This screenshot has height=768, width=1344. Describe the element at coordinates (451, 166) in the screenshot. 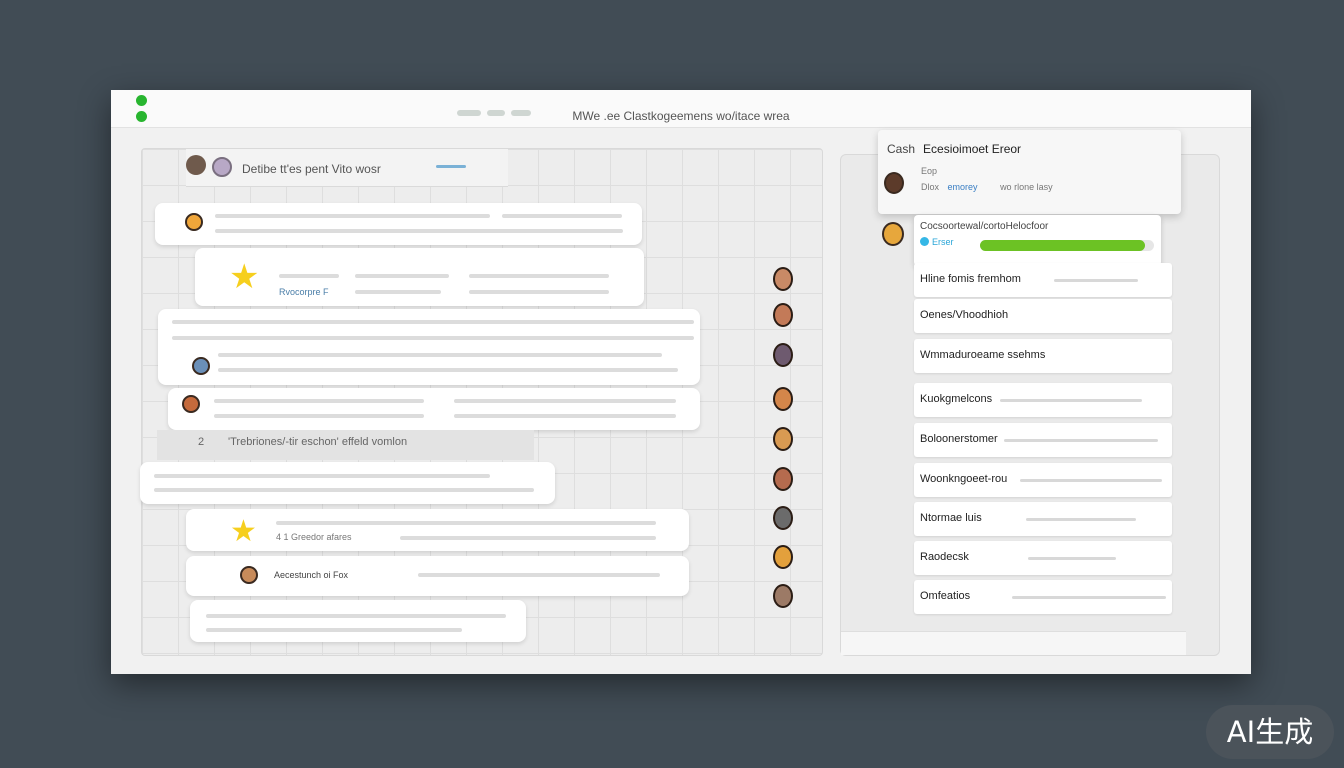

I see `header-indicator` at that location.